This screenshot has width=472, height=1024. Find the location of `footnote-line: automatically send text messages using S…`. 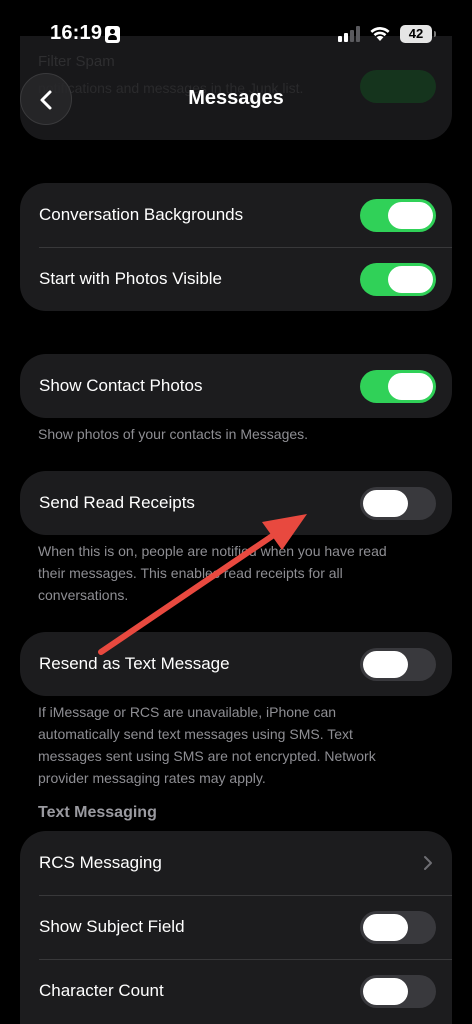

footnote-line: automatically send text messages using S… is located at coordinates (195, 734).